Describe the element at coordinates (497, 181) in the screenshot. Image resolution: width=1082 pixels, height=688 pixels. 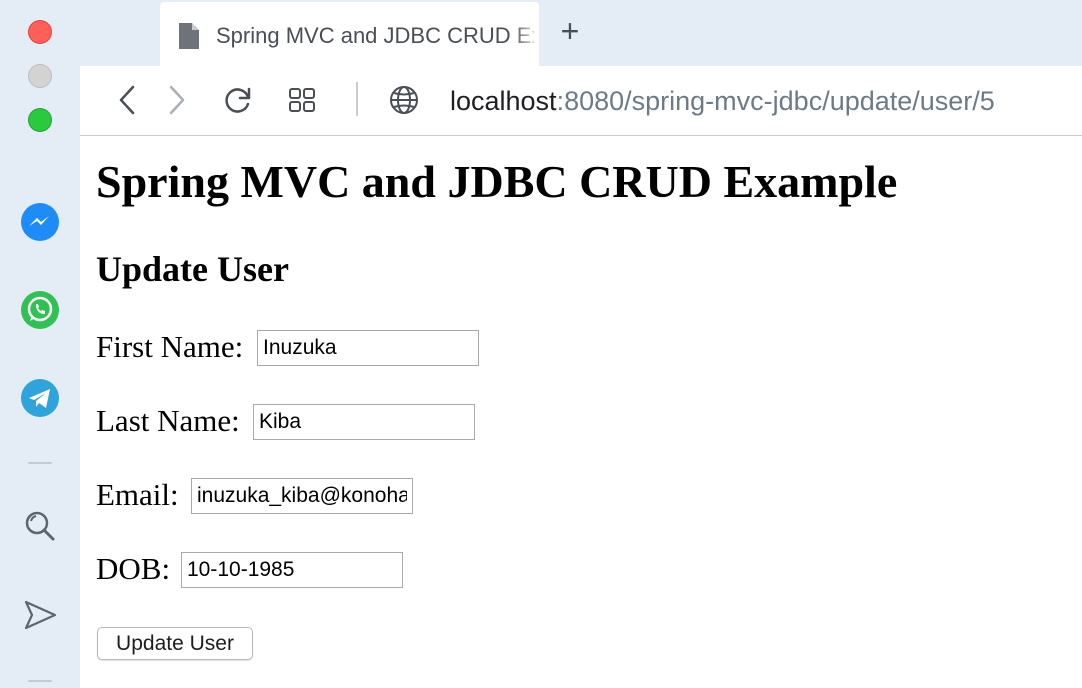
I see `page-title: Spring MVC and JDBC CRUD Example` at that location.